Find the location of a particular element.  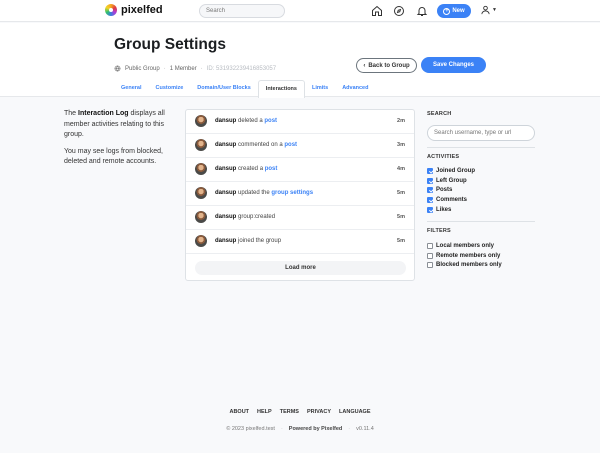

group-id: ID: 531932239416853057 is located at coordinates (241, 68).